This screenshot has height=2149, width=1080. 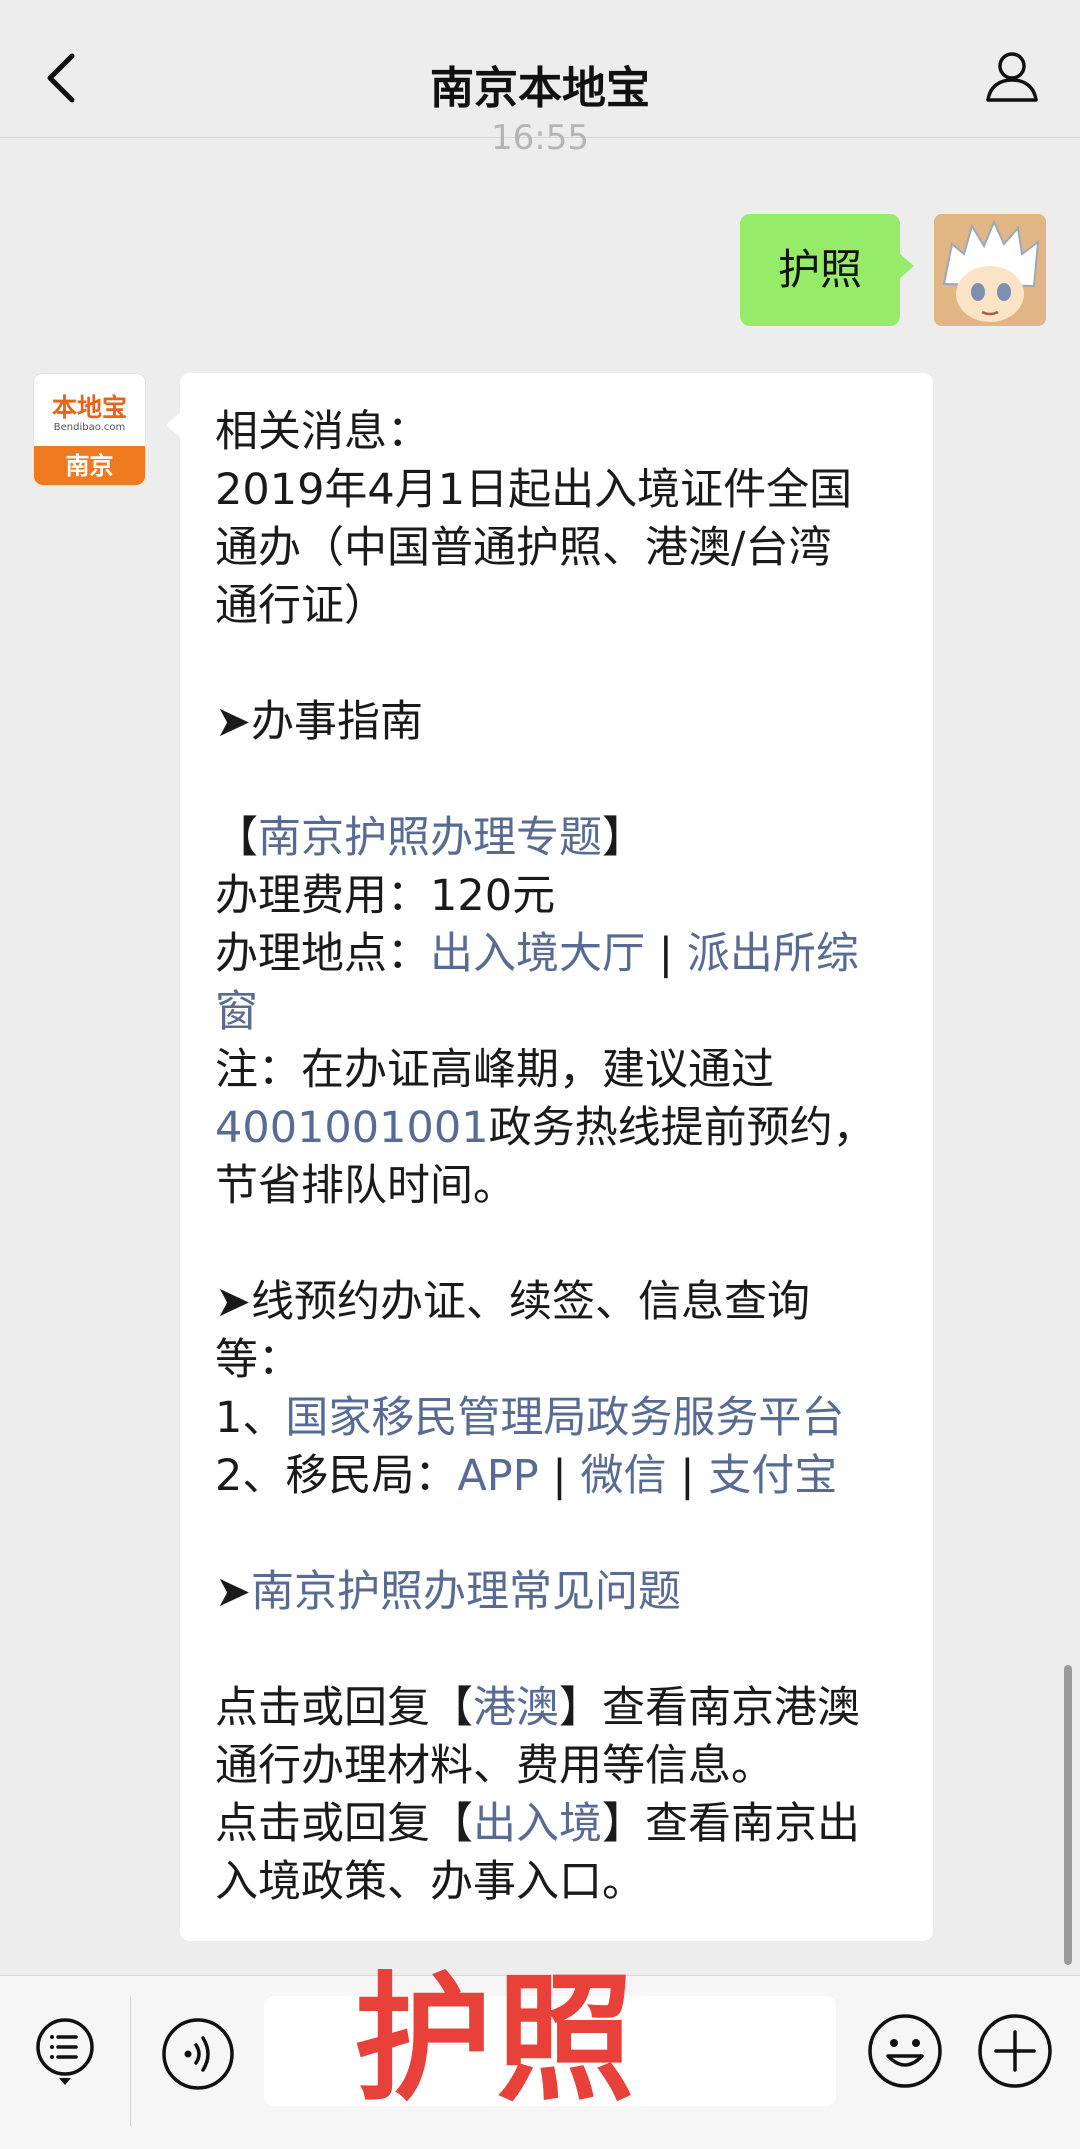 I want to click on guide-heading: ➤办事指南, so click(x=319, y=722).